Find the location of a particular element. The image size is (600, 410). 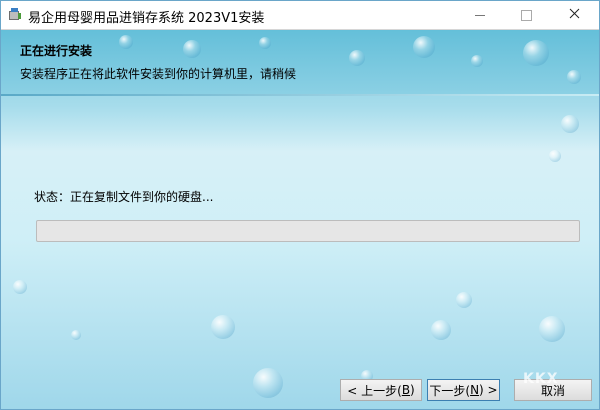

next-button-label-suffix: ) > is located at coordinates (488, 390).